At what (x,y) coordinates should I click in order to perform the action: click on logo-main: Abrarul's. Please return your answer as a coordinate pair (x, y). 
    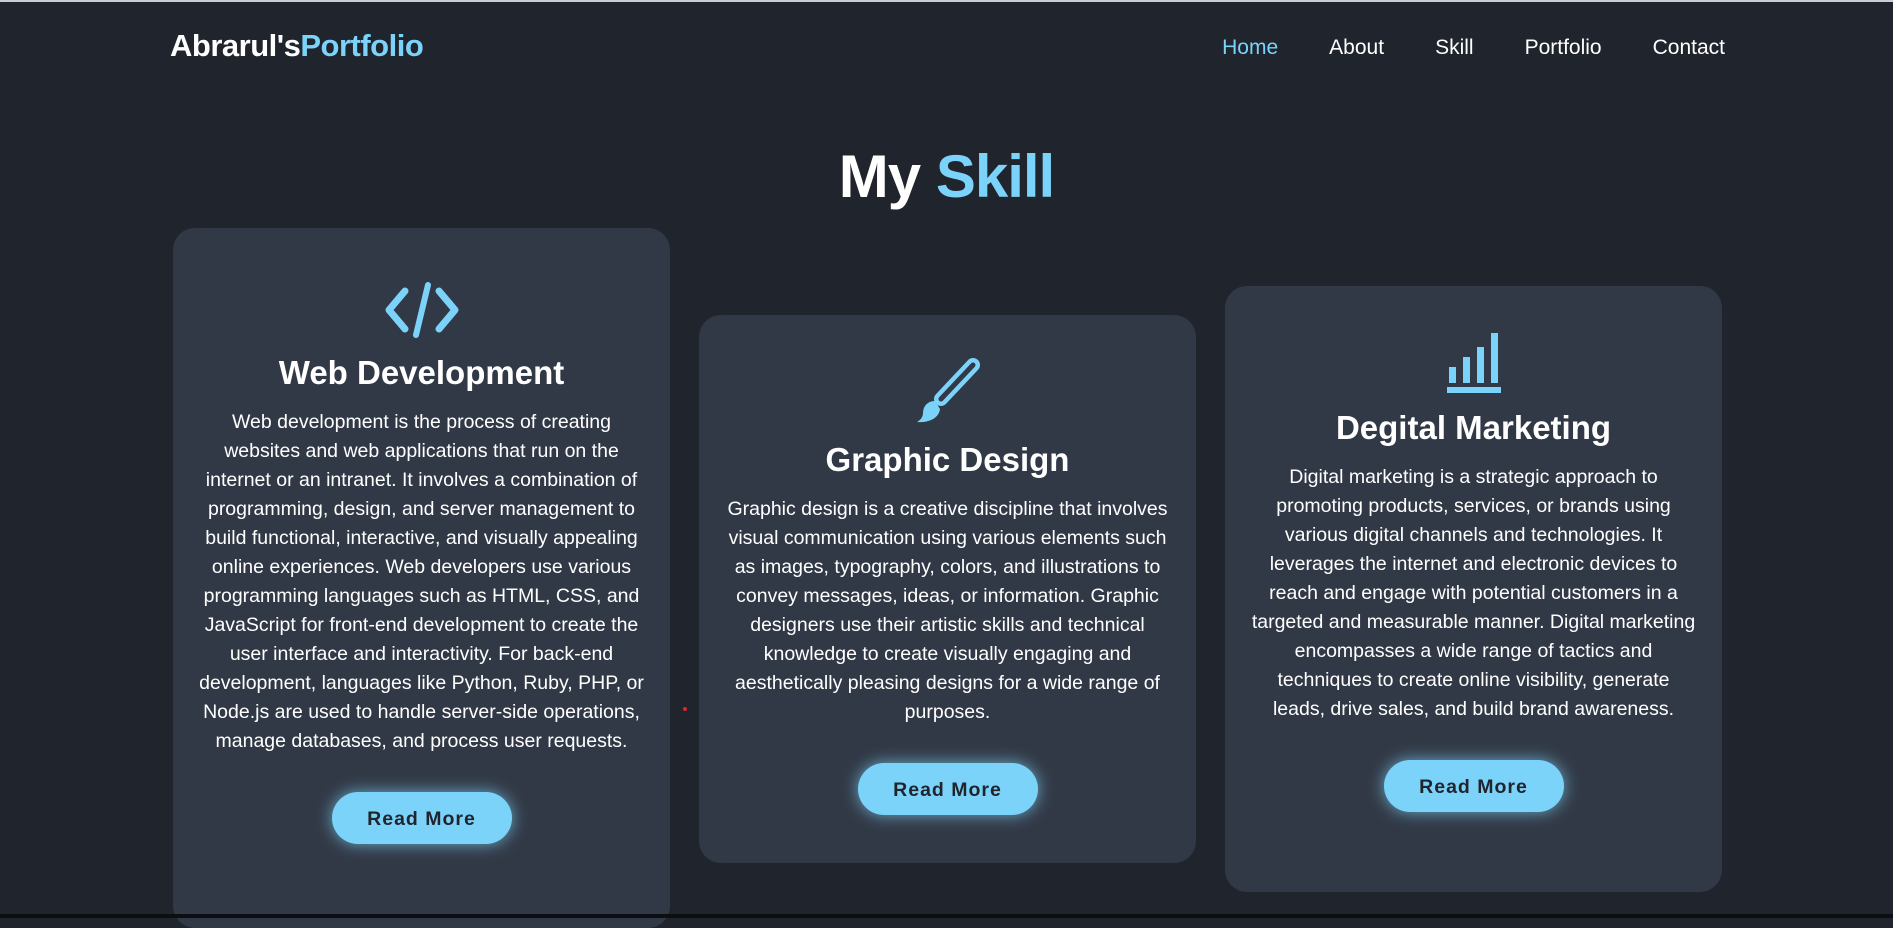
    Looking at the image, I should click on (235, 45).